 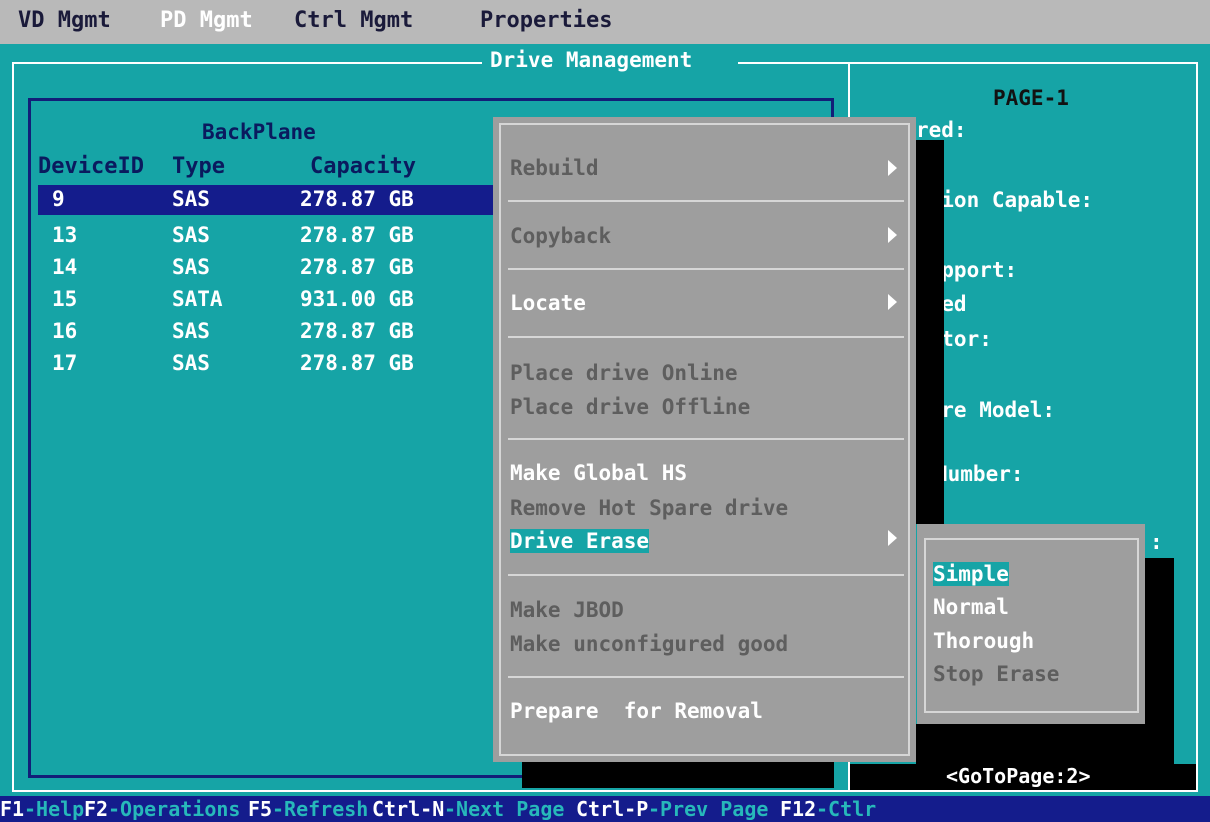 What do you see at coordinates (268, 300) in the screenshot?
I see `table-row: 15 SATA 931.00 GB` at bounding box center [268, 300].